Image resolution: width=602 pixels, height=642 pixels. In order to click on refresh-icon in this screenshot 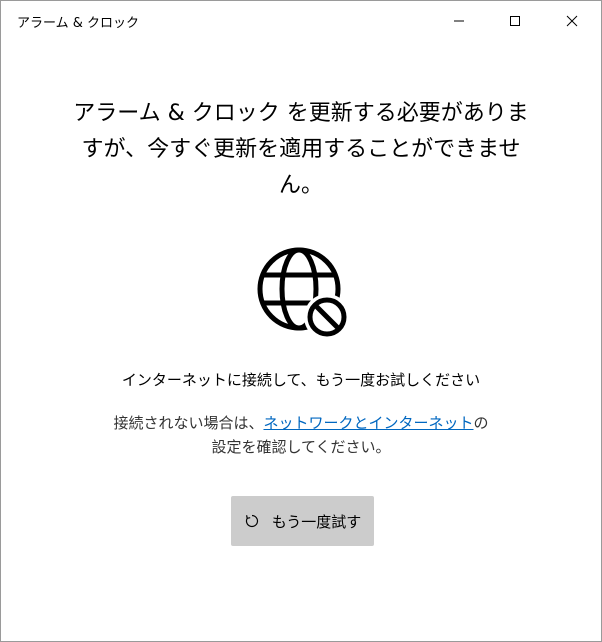, I will do `click(251, 521)`.